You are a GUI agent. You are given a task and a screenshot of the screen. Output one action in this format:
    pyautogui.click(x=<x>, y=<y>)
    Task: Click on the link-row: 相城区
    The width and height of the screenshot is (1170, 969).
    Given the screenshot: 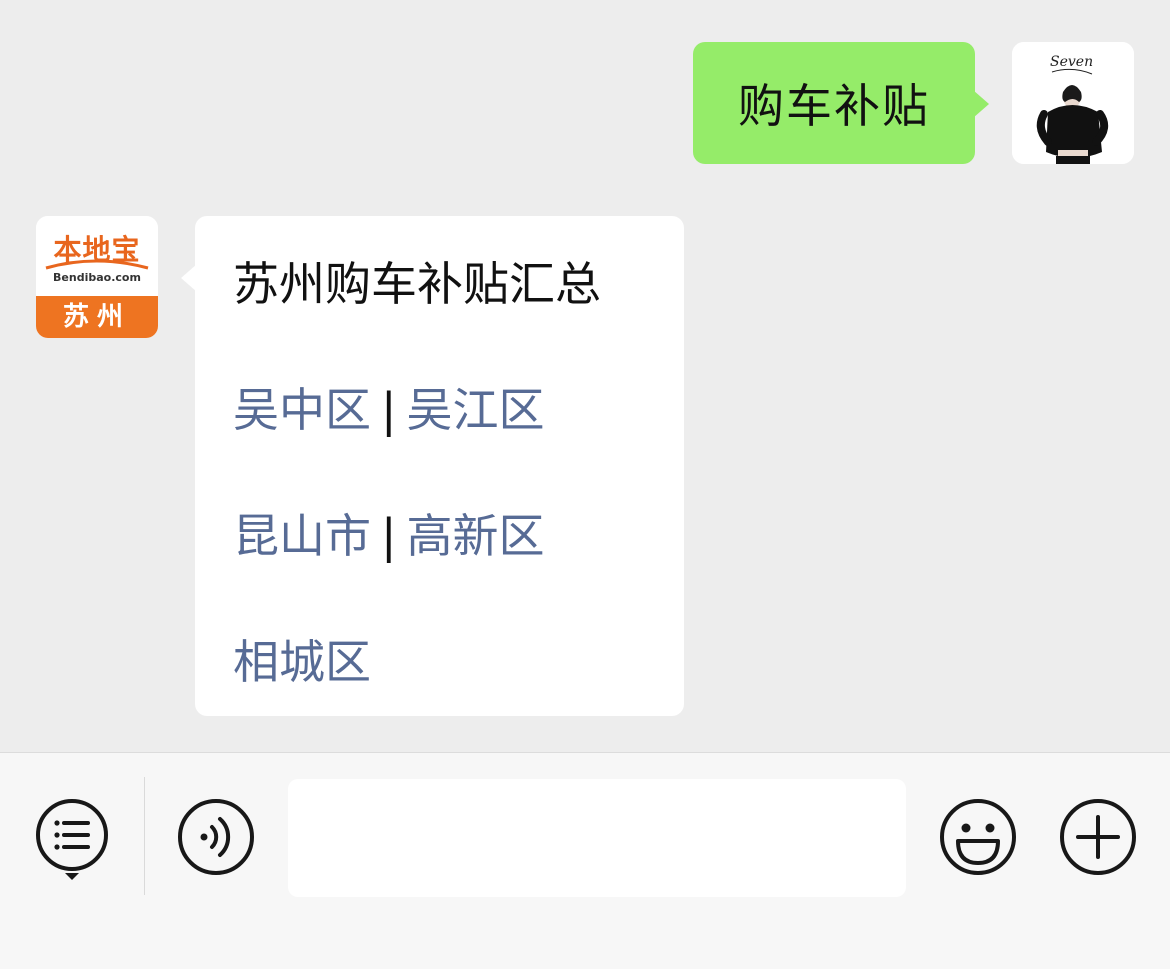 What is the action you would take?
    pyautogui.click(x=302, y=659)
    